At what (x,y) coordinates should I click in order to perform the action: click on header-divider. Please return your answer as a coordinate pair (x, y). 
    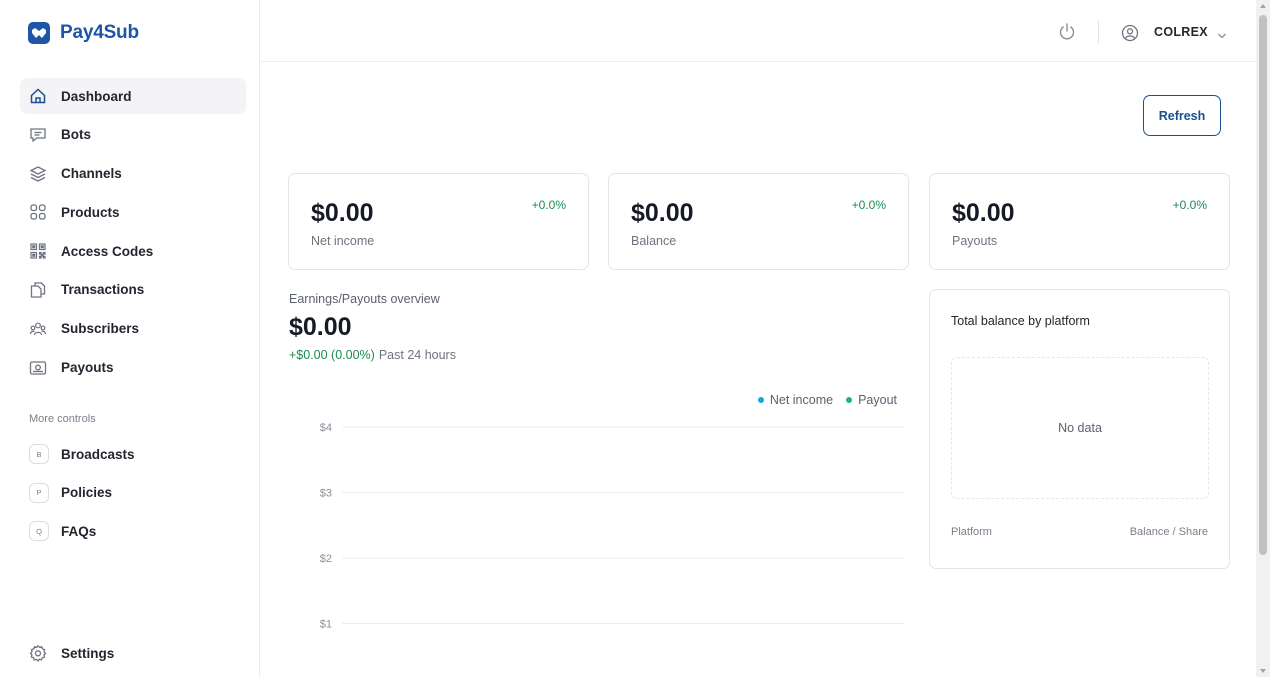
    Looking at the image, I should click on (1098, 32).